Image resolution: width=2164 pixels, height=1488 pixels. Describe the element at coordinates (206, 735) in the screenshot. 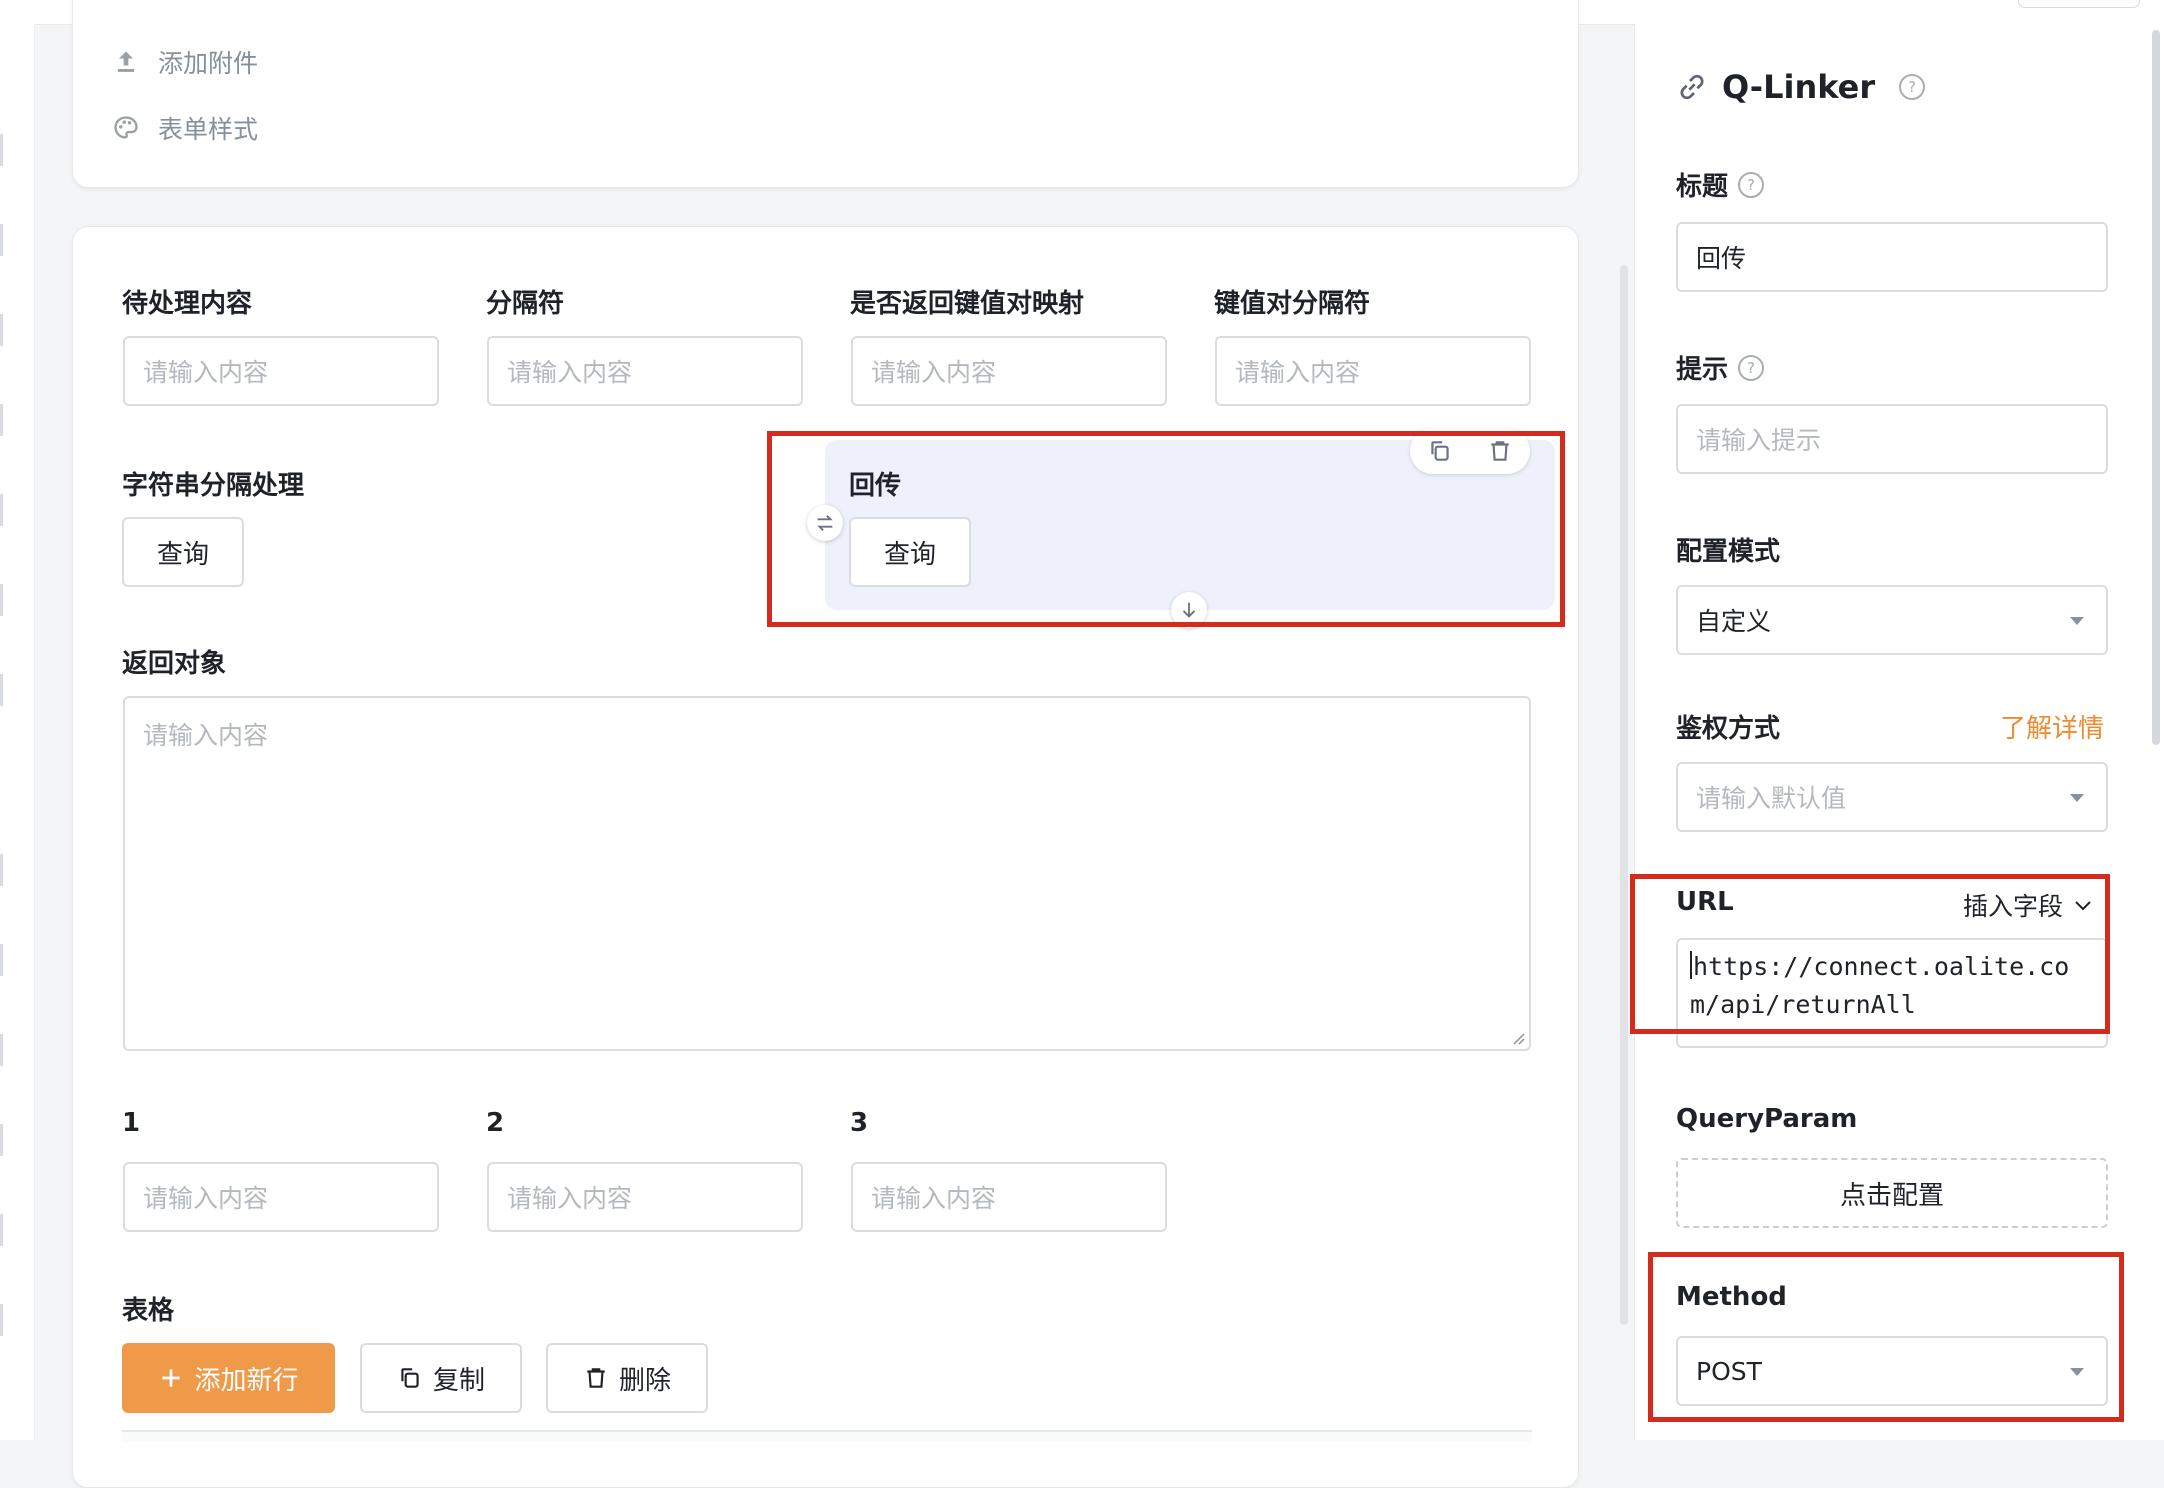

I see `textarea-placeholder: 请输入内容` at that location.